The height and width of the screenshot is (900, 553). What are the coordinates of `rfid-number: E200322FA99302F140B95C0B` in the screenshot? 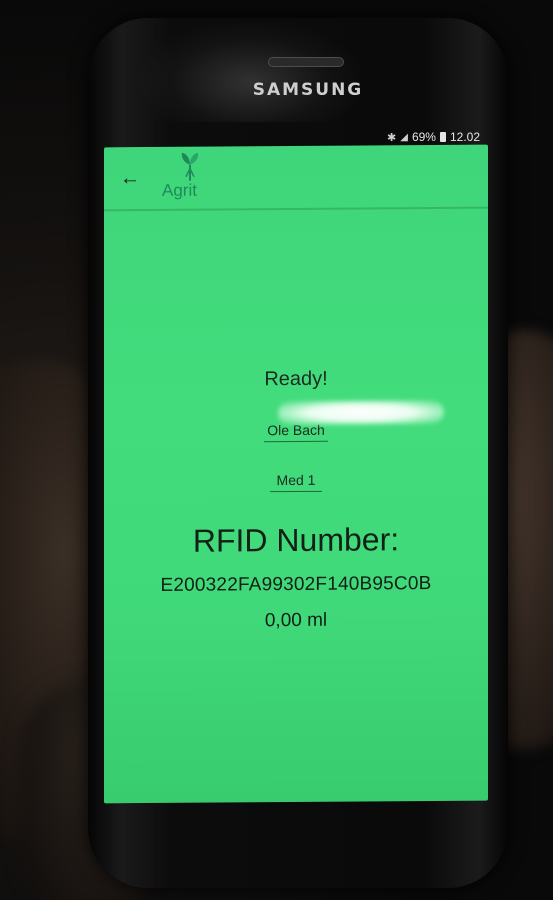 It's located at (296, 584).